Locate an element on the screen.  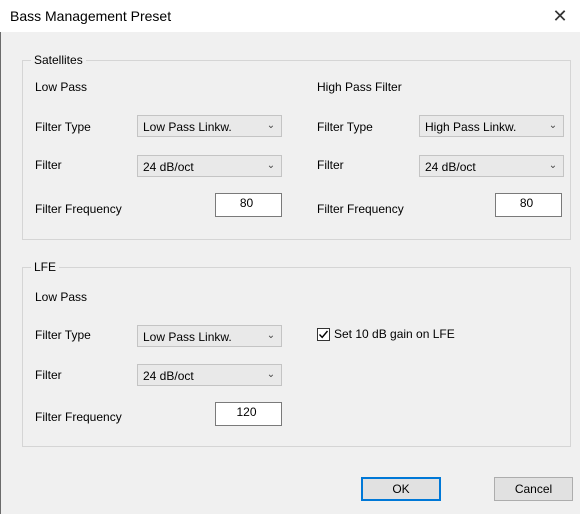
satellites-hp-frequency-label: Filter Frequency is located at coordinates (360, 209).